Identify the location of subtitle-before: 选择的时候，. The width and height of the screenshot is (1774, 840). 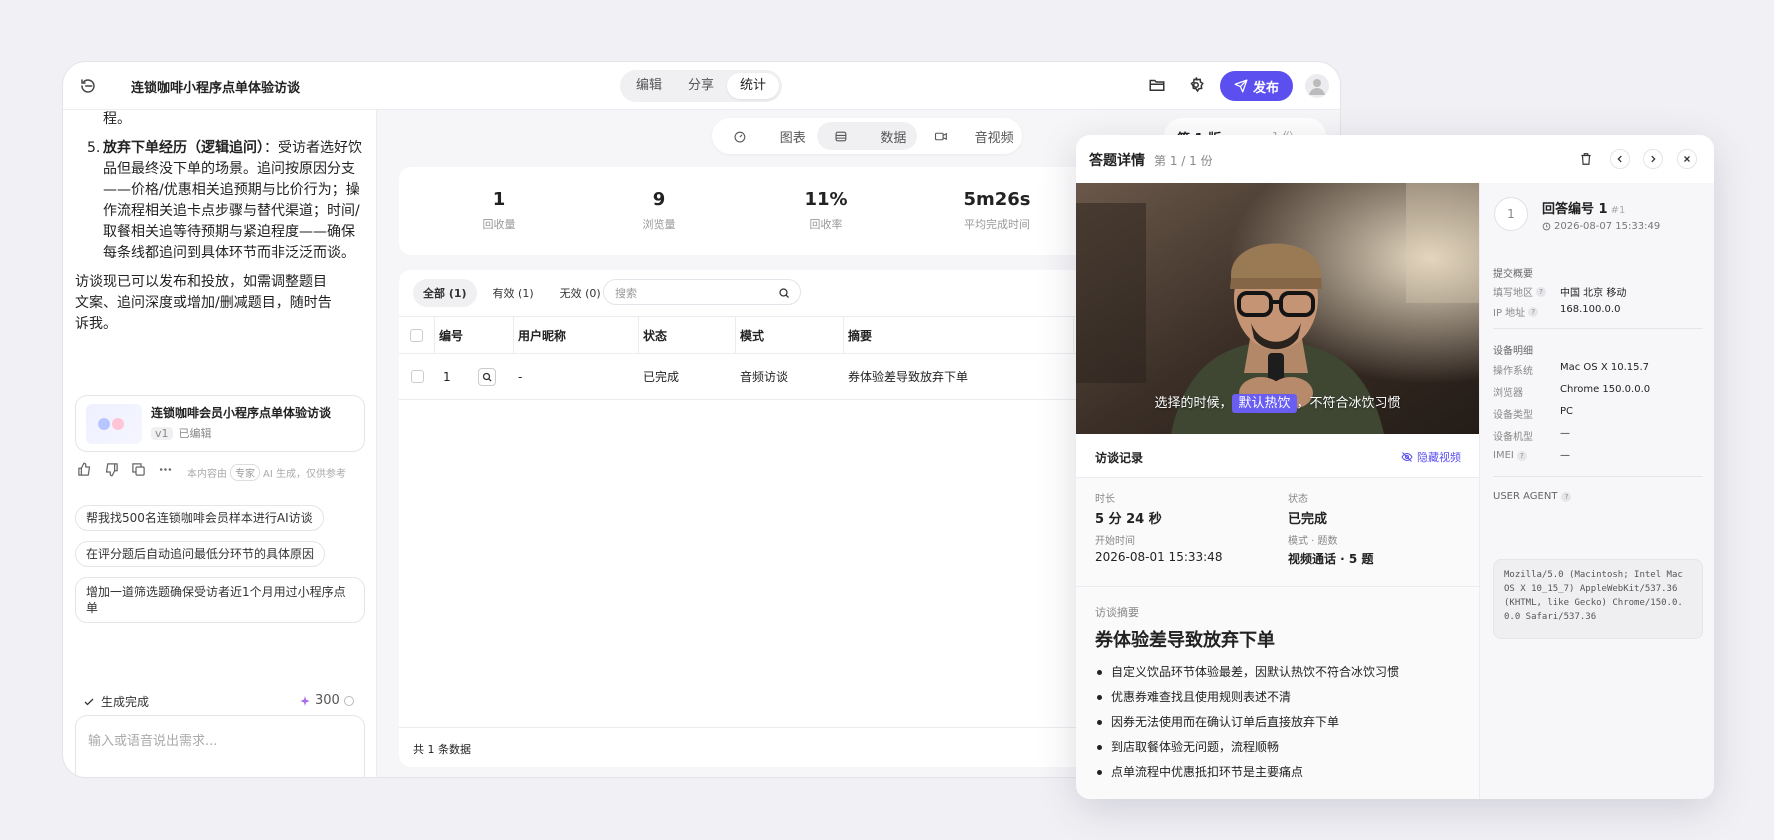
(1193, 403).